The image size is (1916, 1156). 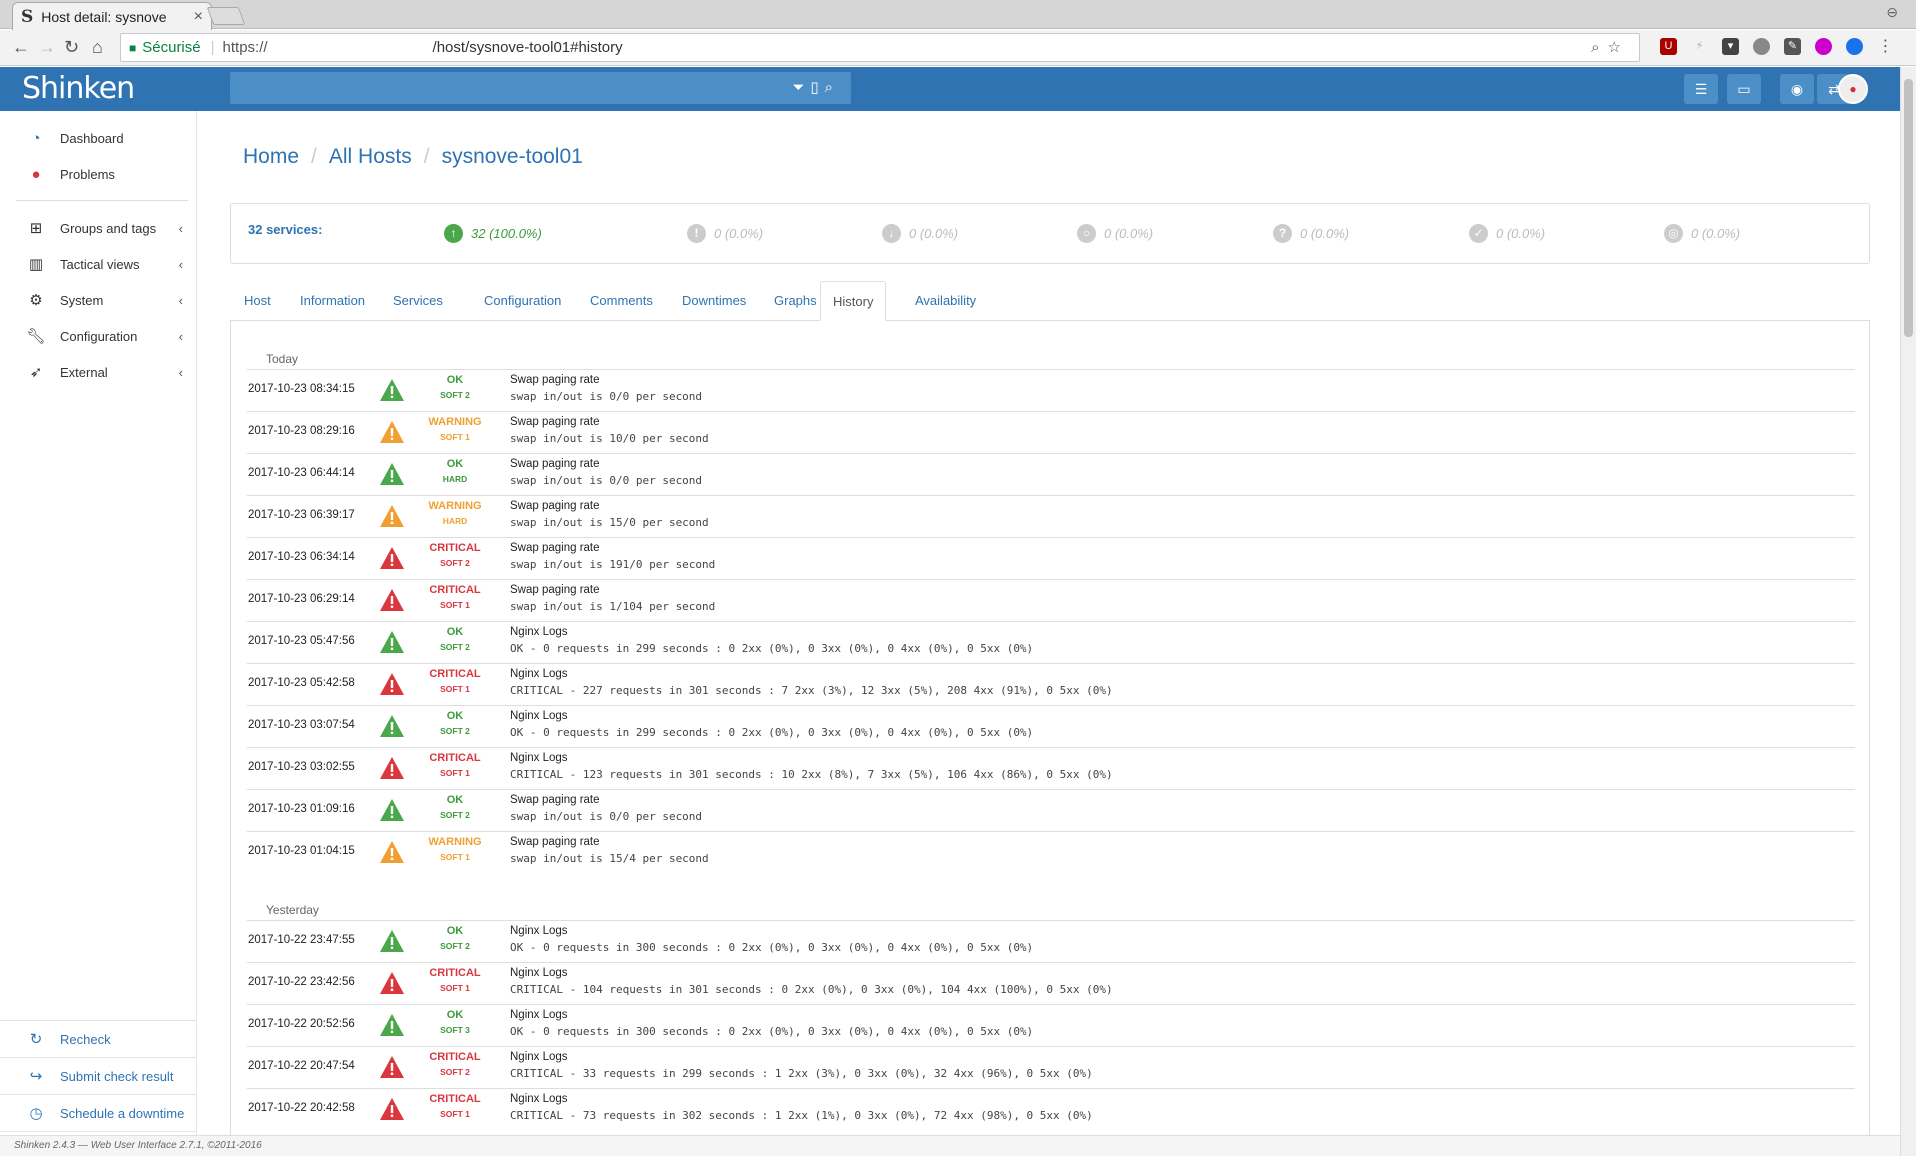 I want to click on profile-icon: ⊖, so click(x=1892, y=12).